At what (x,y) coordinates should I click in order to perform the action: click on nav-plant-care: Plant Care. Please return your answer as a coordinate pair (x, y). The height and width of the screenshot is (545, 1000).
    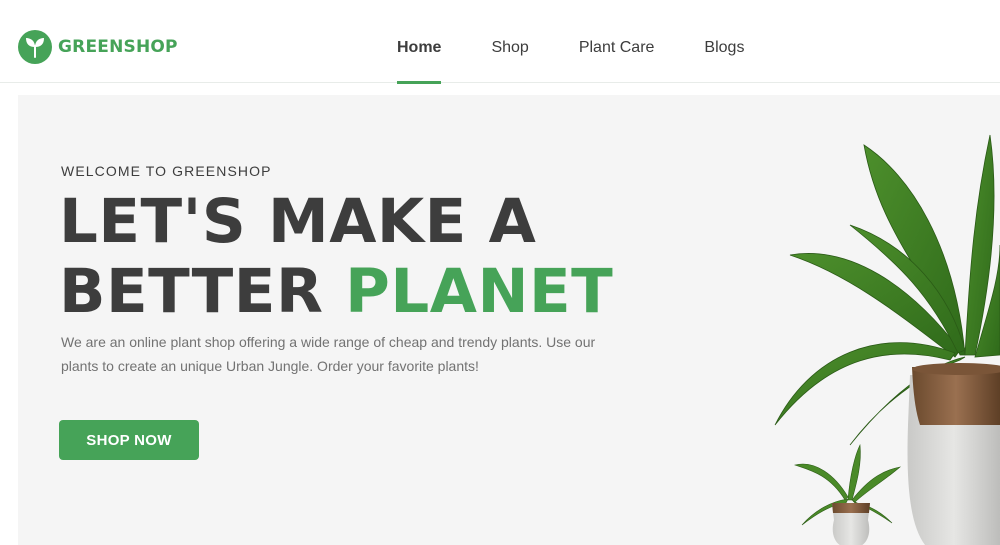
    Looking at the image, I should click on (617, 41).